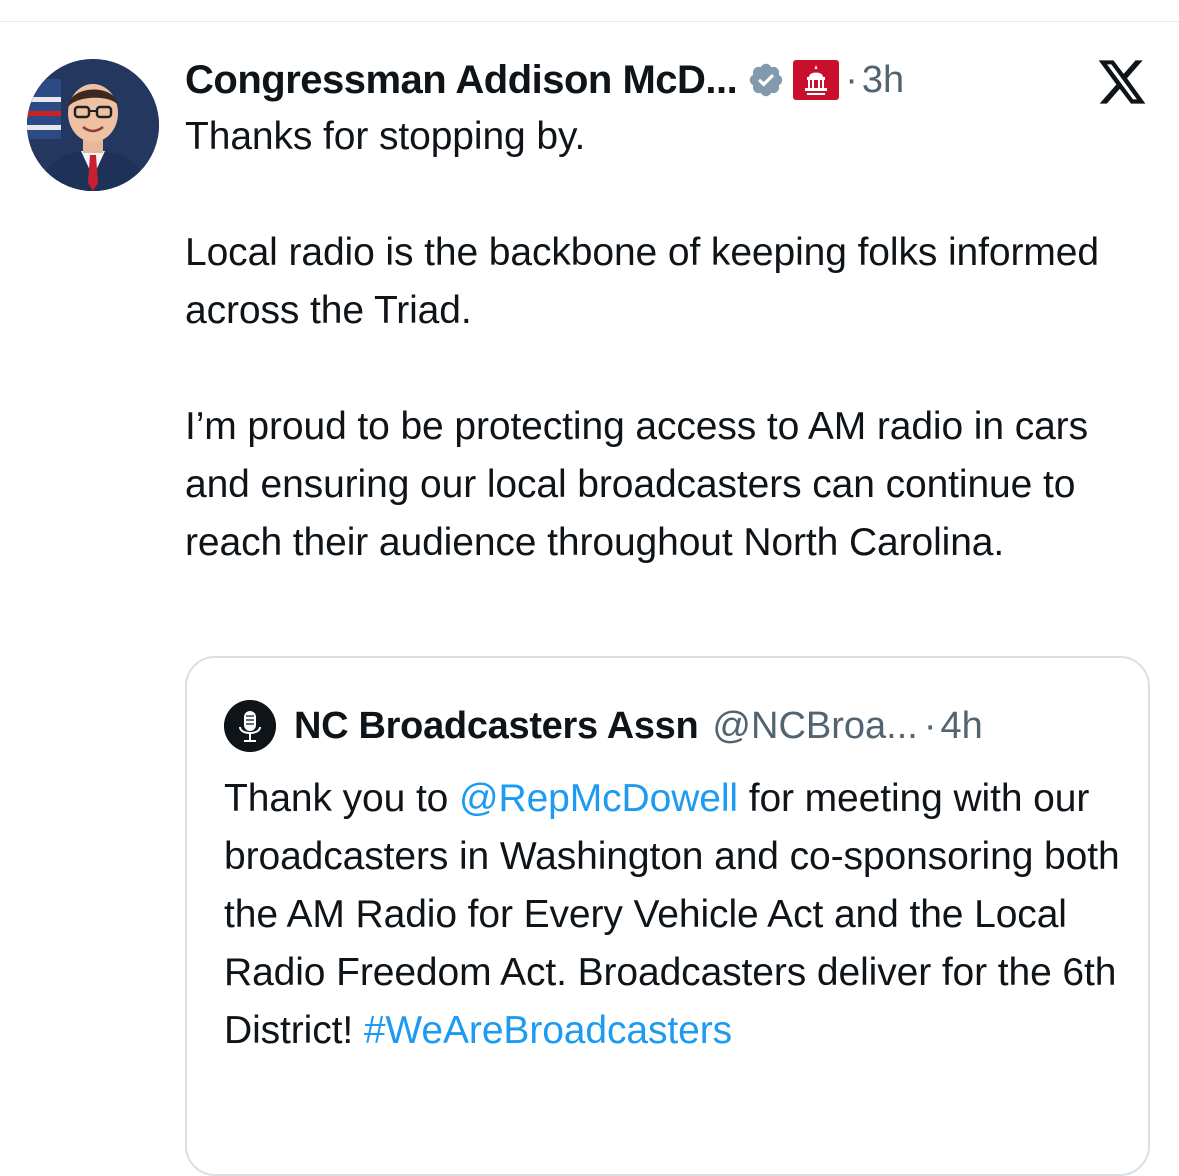 This screenshot has width=1179, height=1176. What do you see at coordinates (816, 80) in the screenshot?
I see `house-gop-capitol-icon` at bounding box center [816, 80].